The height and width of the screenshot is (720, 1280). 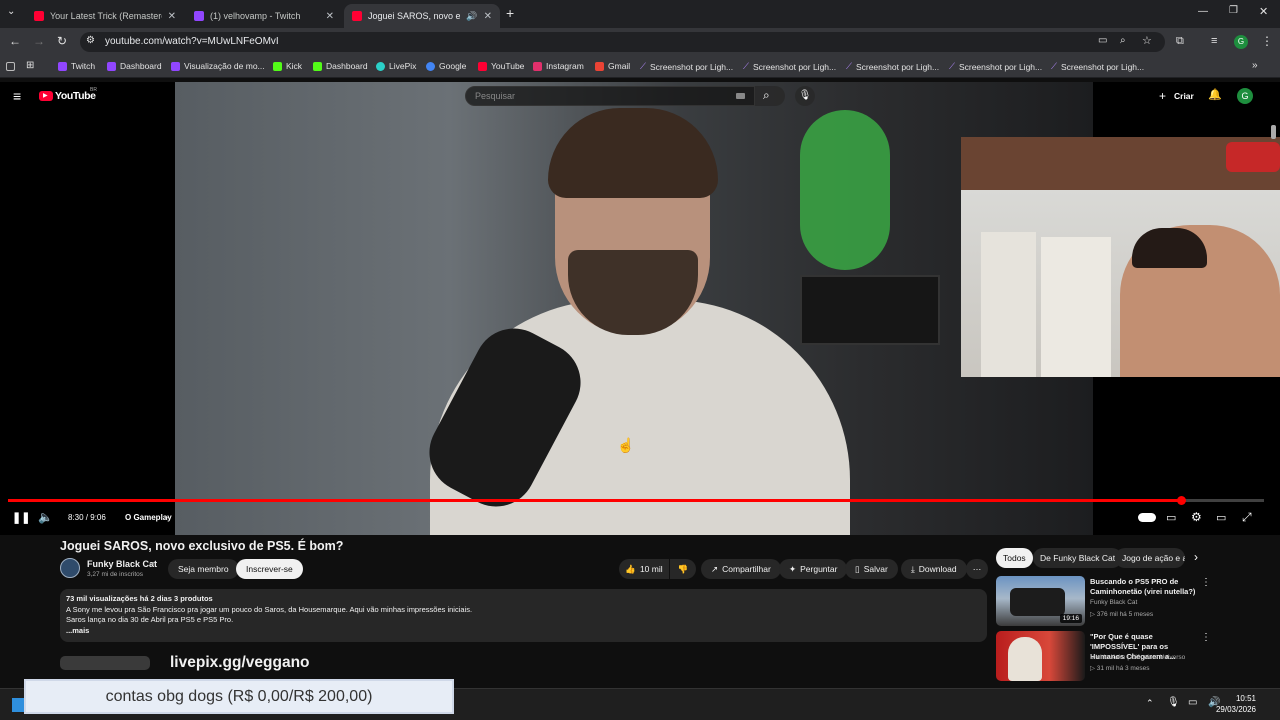 I want to click on pause-icon: ❚❚, so click(x=21, y=517).